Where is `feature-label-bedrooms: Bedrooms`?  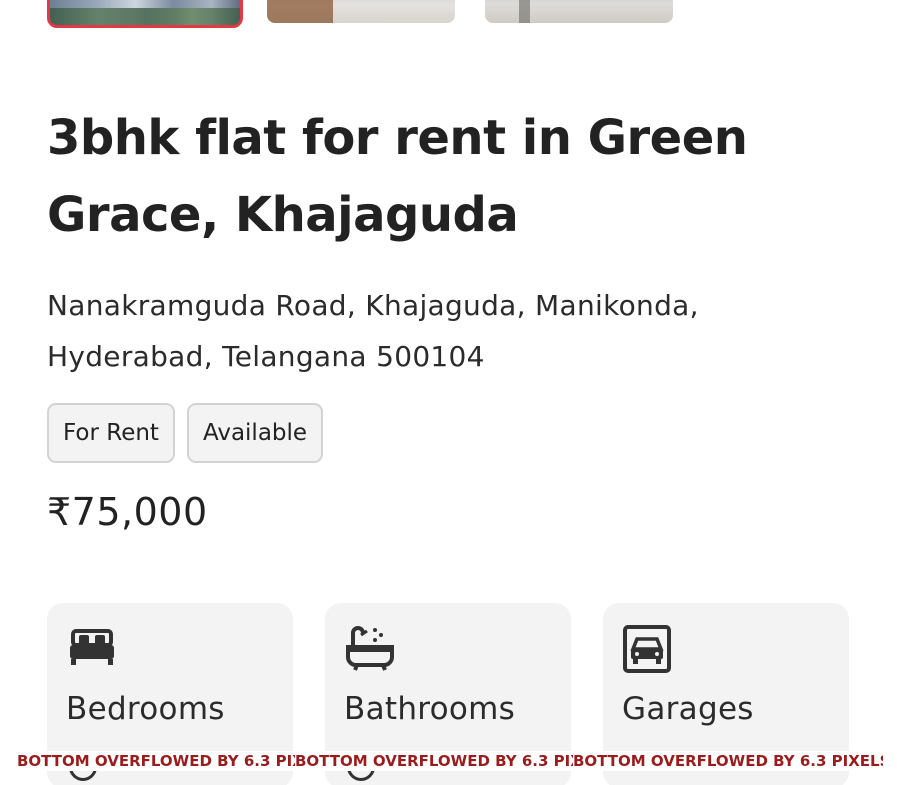
feature-label-bedrooms: Bedrooms is located at coordinates (145, 709).